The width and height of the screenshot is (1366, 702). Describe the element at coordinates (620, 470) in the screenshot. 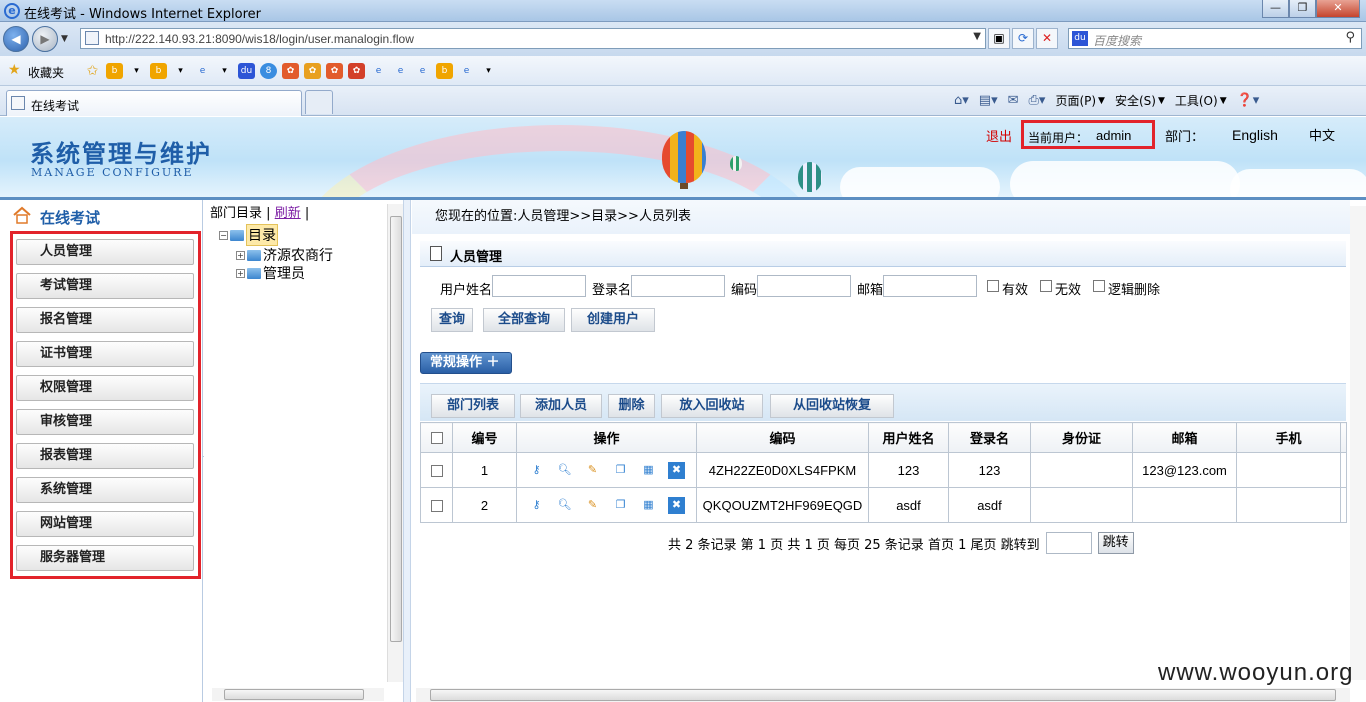

I see `copy-icon: ❐` at that location.